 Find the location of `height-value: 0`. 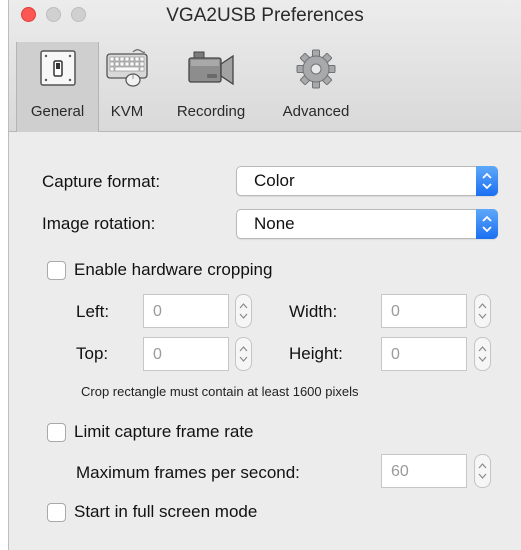

height-value: 0 is located at coordinates (395, 354).